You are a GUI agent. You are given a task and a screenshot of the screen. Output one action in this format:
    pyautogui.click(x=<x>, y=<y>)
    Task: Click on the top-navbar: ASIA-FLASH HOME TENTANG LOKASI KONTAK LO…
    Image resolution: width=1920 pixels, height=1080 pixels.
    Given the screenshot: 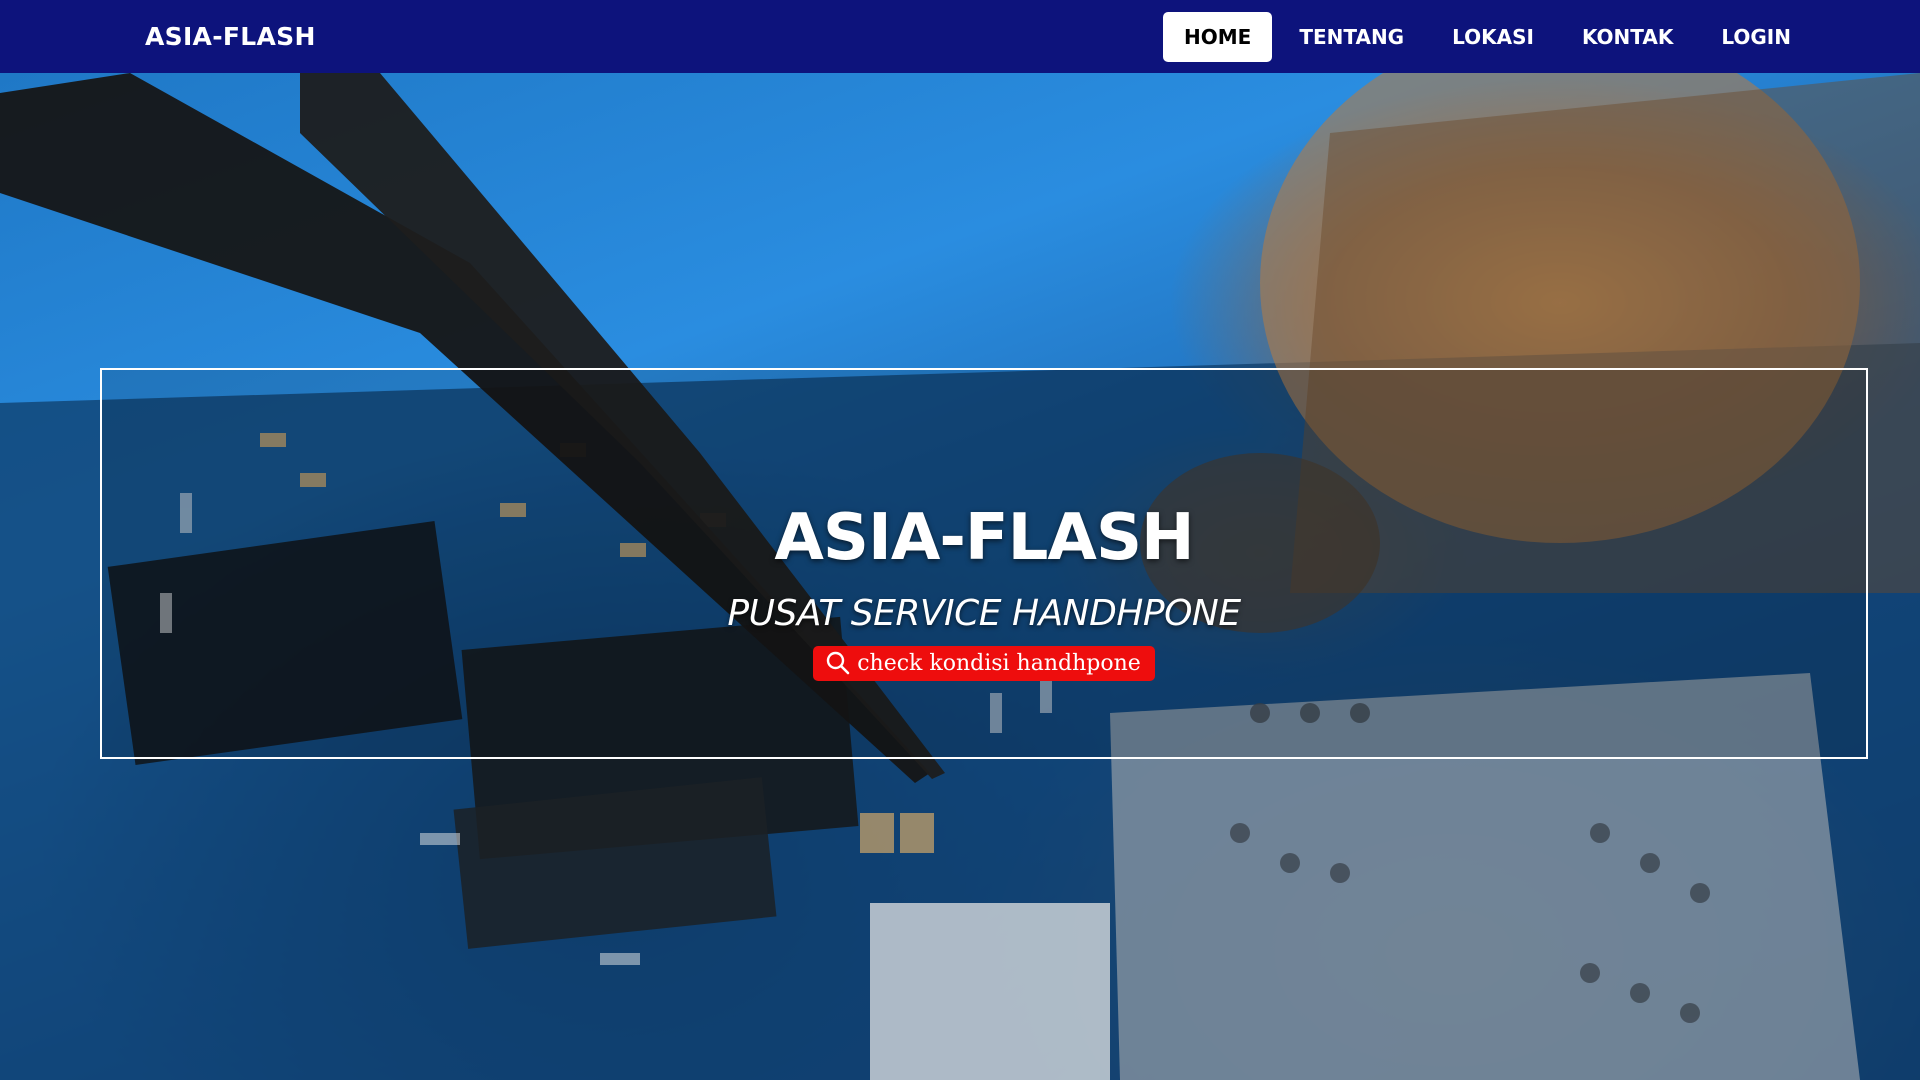 What is the action you would take?
    pyautogui.click(x=960, y=36)
    